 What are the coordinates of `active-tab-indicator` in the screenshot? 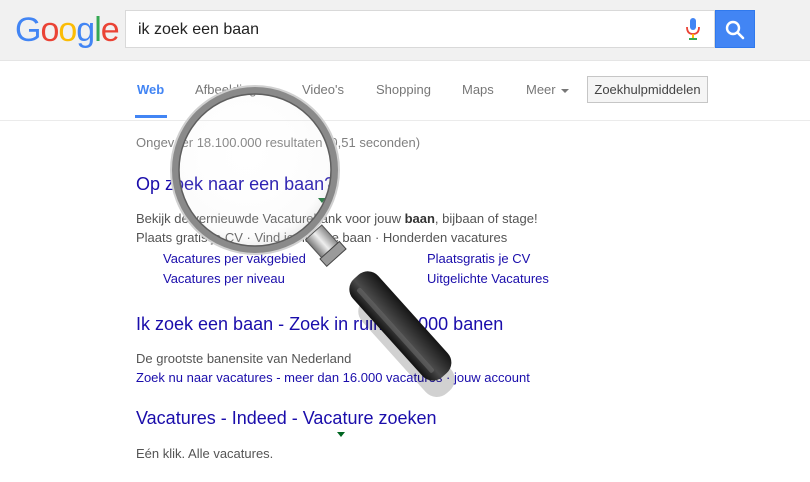 It's located at (151, 116).